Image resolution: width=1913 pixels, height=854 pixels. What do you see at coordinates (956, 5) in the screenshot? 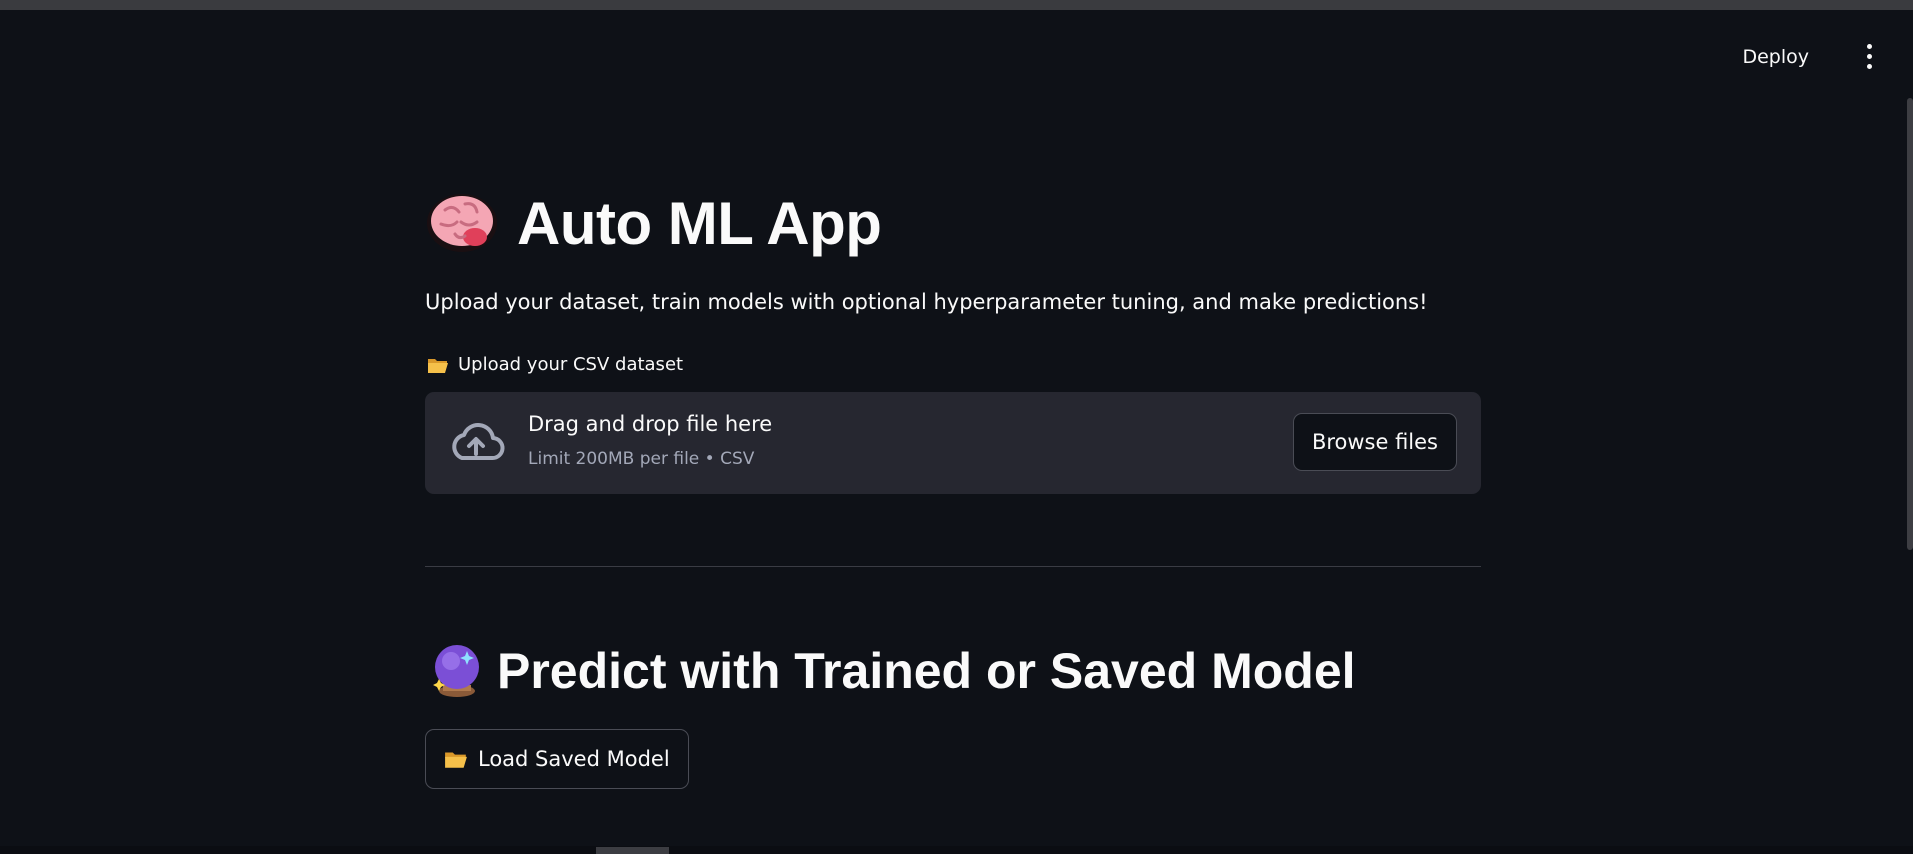
I see `browser-top-strip` at bounding box center [956, 5].